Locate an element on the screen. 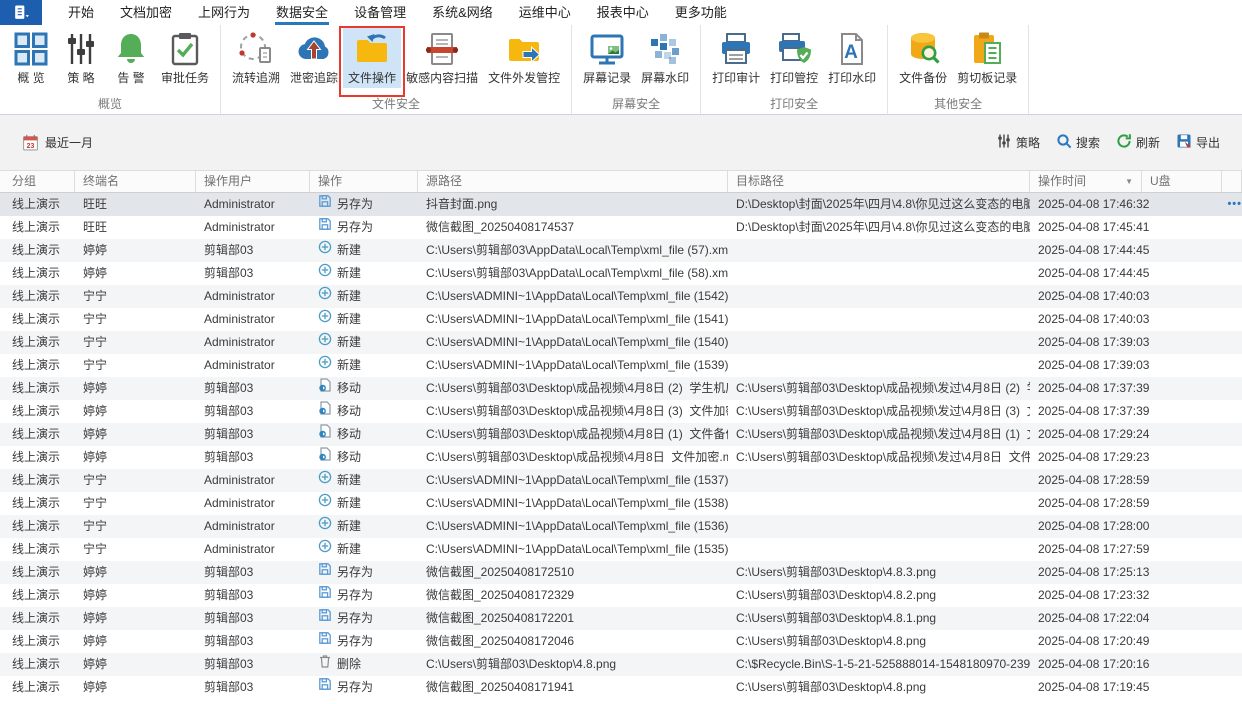  ribbon-button: 敏感内容扫描 is located at coordinates (442, 58).